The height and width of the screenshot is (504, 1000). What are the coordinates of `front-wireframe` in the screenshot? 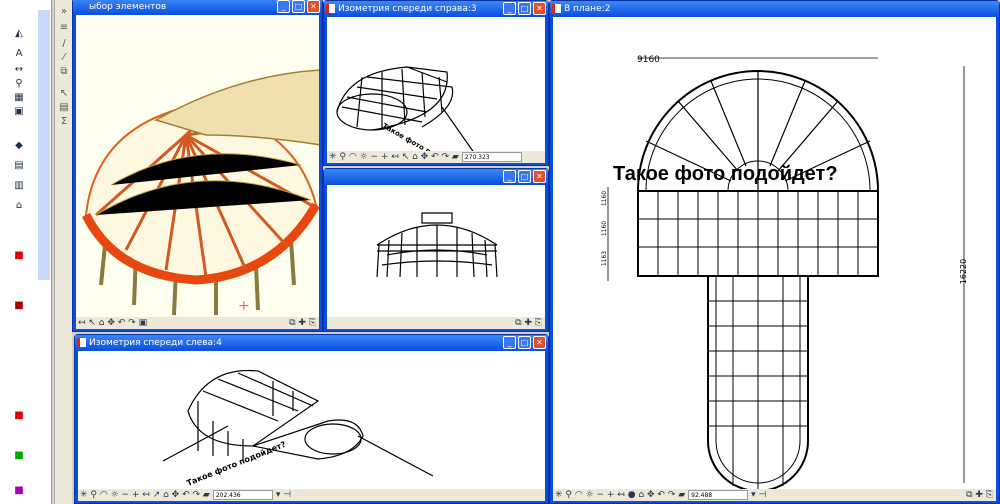 It's located at (437, 245).